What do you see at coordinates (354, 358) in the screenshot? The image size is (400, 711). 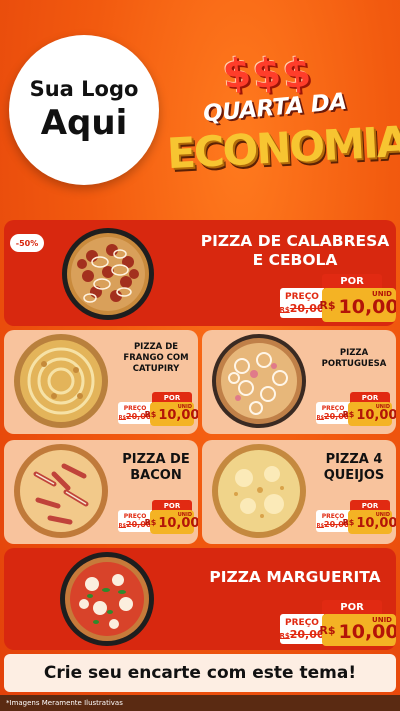 I see `item-name-portuguesa: PIZZA PORTUGUESA` at bounding box center [354, 358].